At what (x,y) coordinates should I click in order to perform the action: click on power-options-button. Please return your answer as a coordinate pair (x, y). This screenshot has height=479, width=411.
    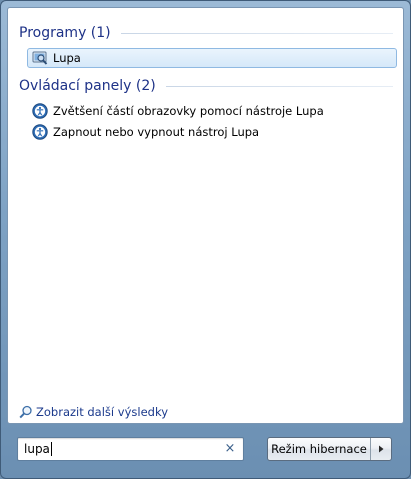
    Looking at the image, I should click on (381, 449).